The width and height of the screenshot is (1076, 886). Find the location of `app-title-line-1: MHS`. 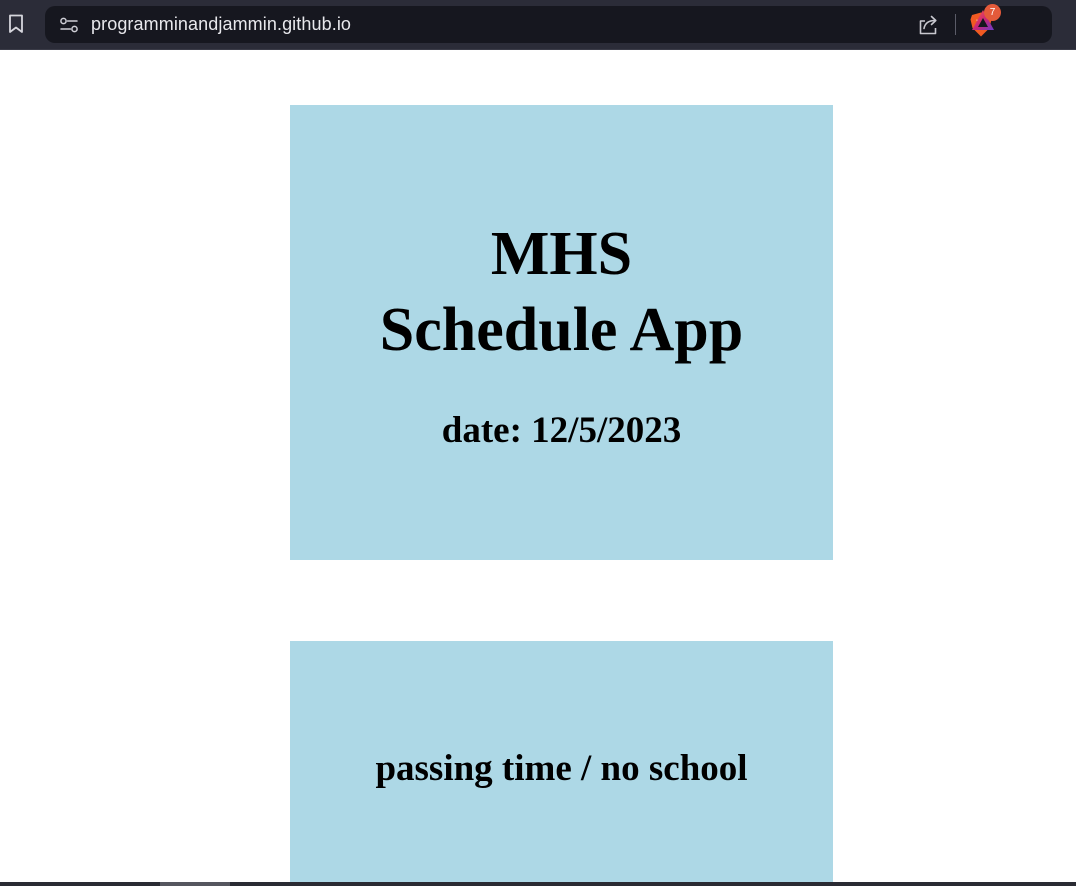

app-title-line-1: MHS is located at coordinates (561, 254).